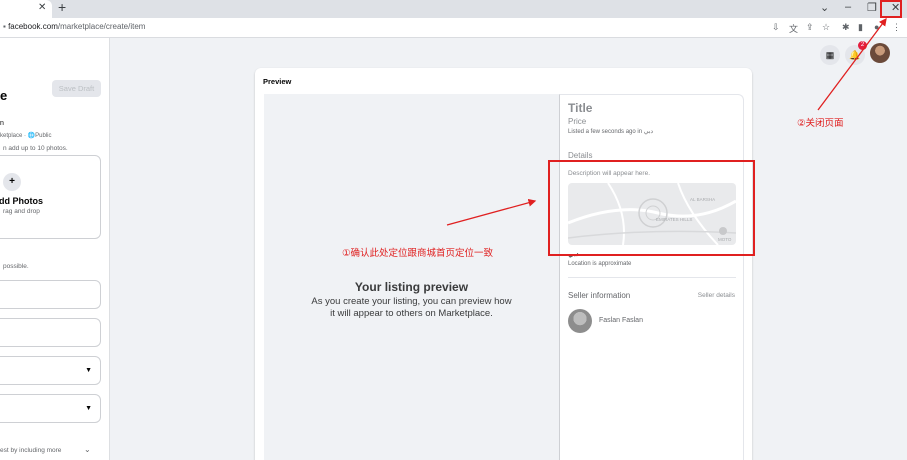 This screenshot has height=460, width=907. Describe the element at coordinates (848, 7) in the screenshot. I see `minimize-button: –` at that location.